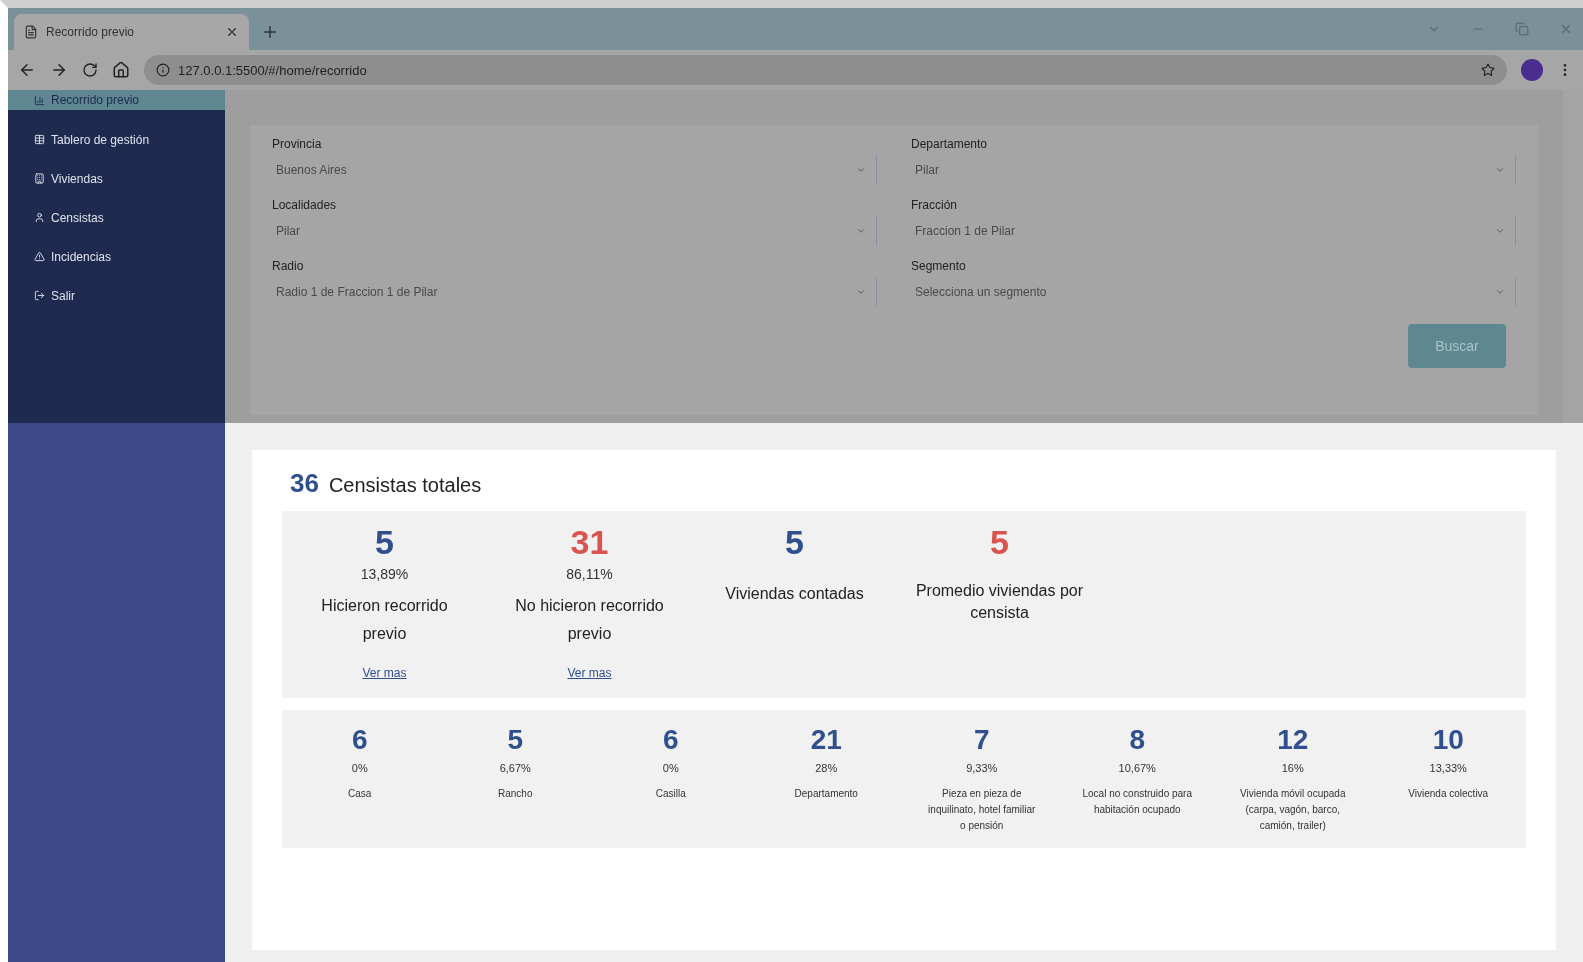 This screenshot has width=1583, height=962. I want to click on building-icon, so click(39, 178).